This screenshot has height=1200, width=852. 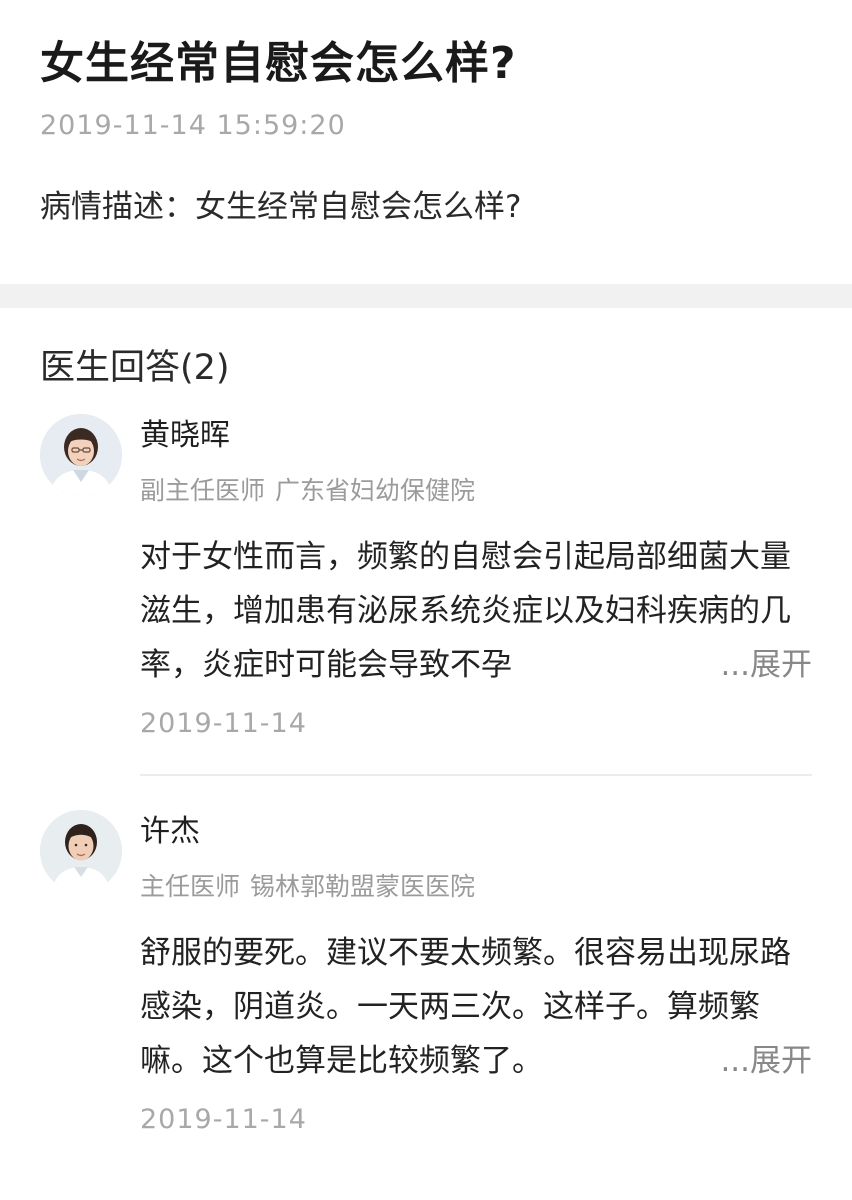 What do you see at coordinates (281, 207) in the screenshot?
I see `question-description: 病情描述：女生经常自慰会怎么样?` at bounding box center [281, 207].